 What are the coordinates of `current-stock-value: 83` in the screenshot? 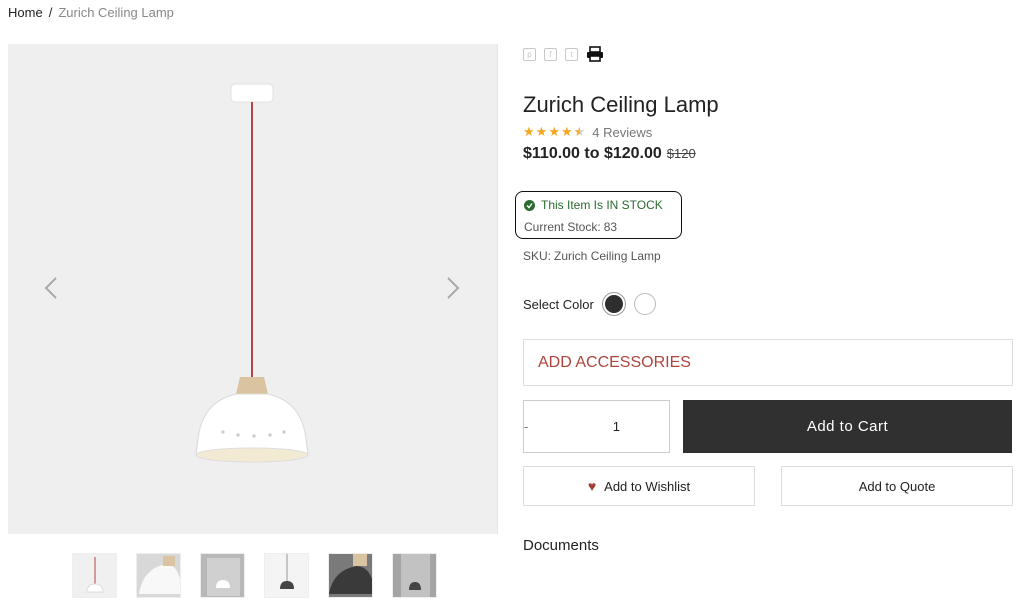 It's located at (610, 227).